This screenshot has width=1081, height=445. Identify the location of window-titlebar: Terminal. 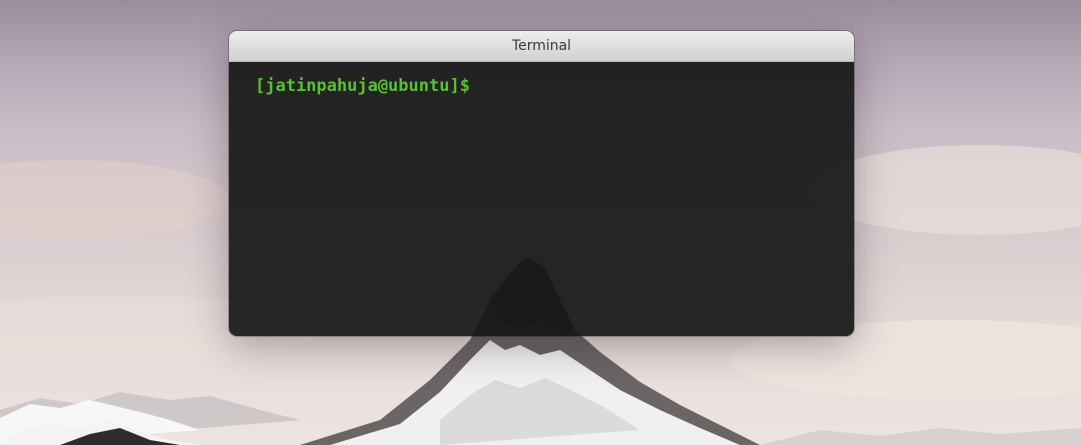
(541, 46).